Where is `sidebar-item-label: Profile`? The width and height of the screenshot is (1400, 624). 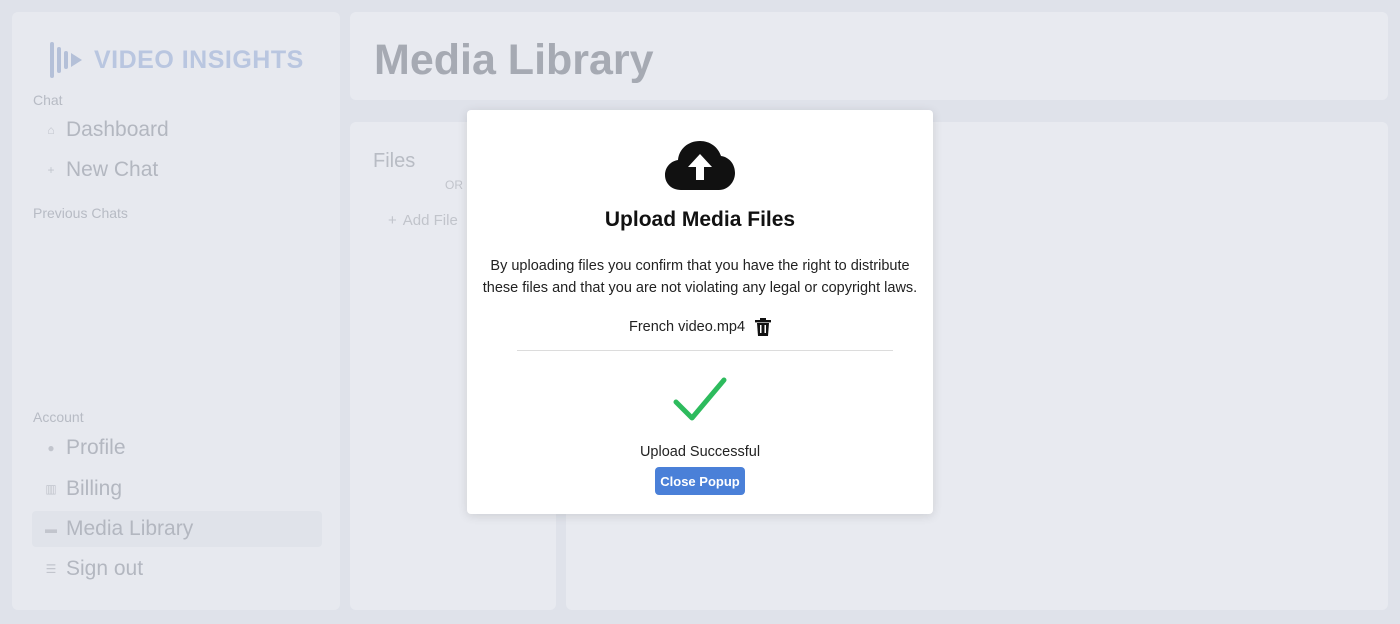
sidebar-item-label: Profile is located at coordinates (96, 447).